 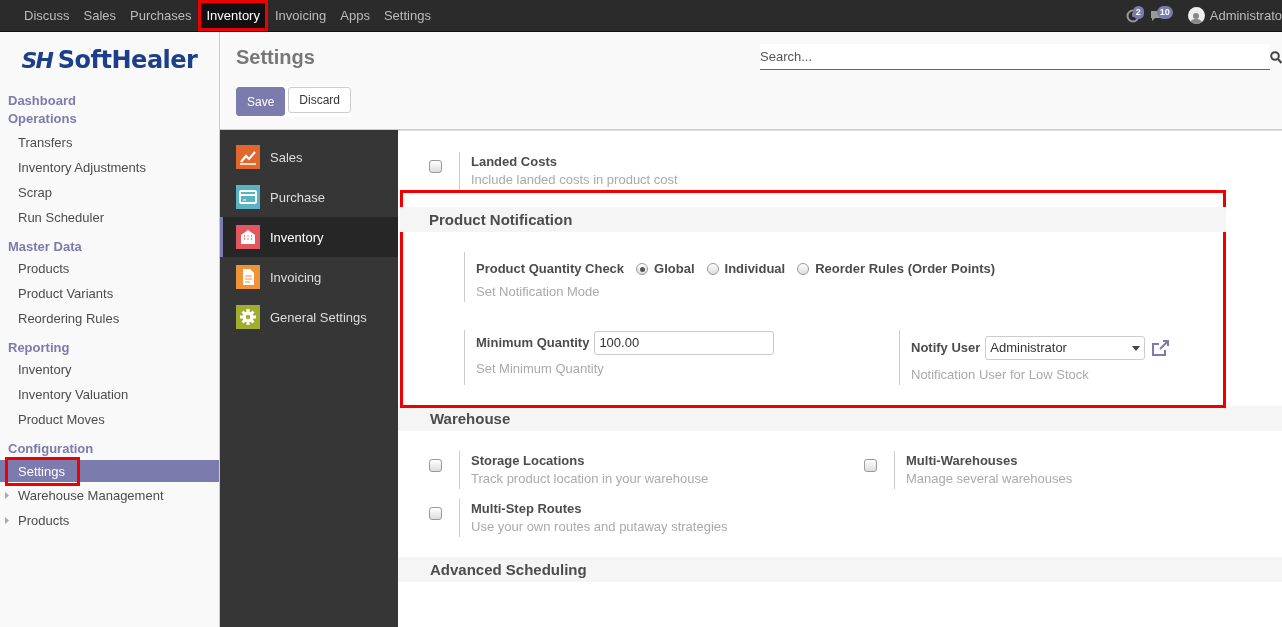 What do you see at coordinates (946, 348) in the screenshot?
I see `setting-label: Notify User` at bounding box center [946, 348].